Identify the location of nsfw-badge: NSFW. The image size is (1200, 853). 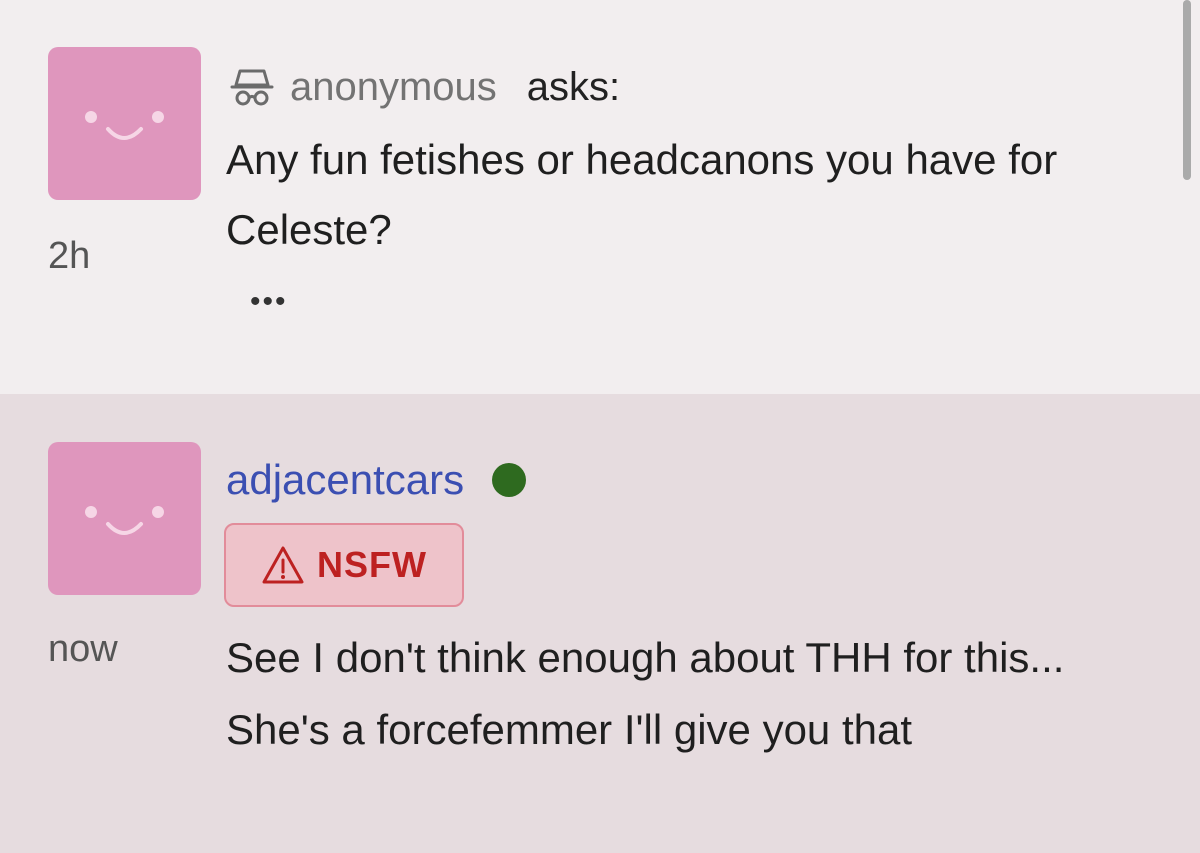
(344, 565).